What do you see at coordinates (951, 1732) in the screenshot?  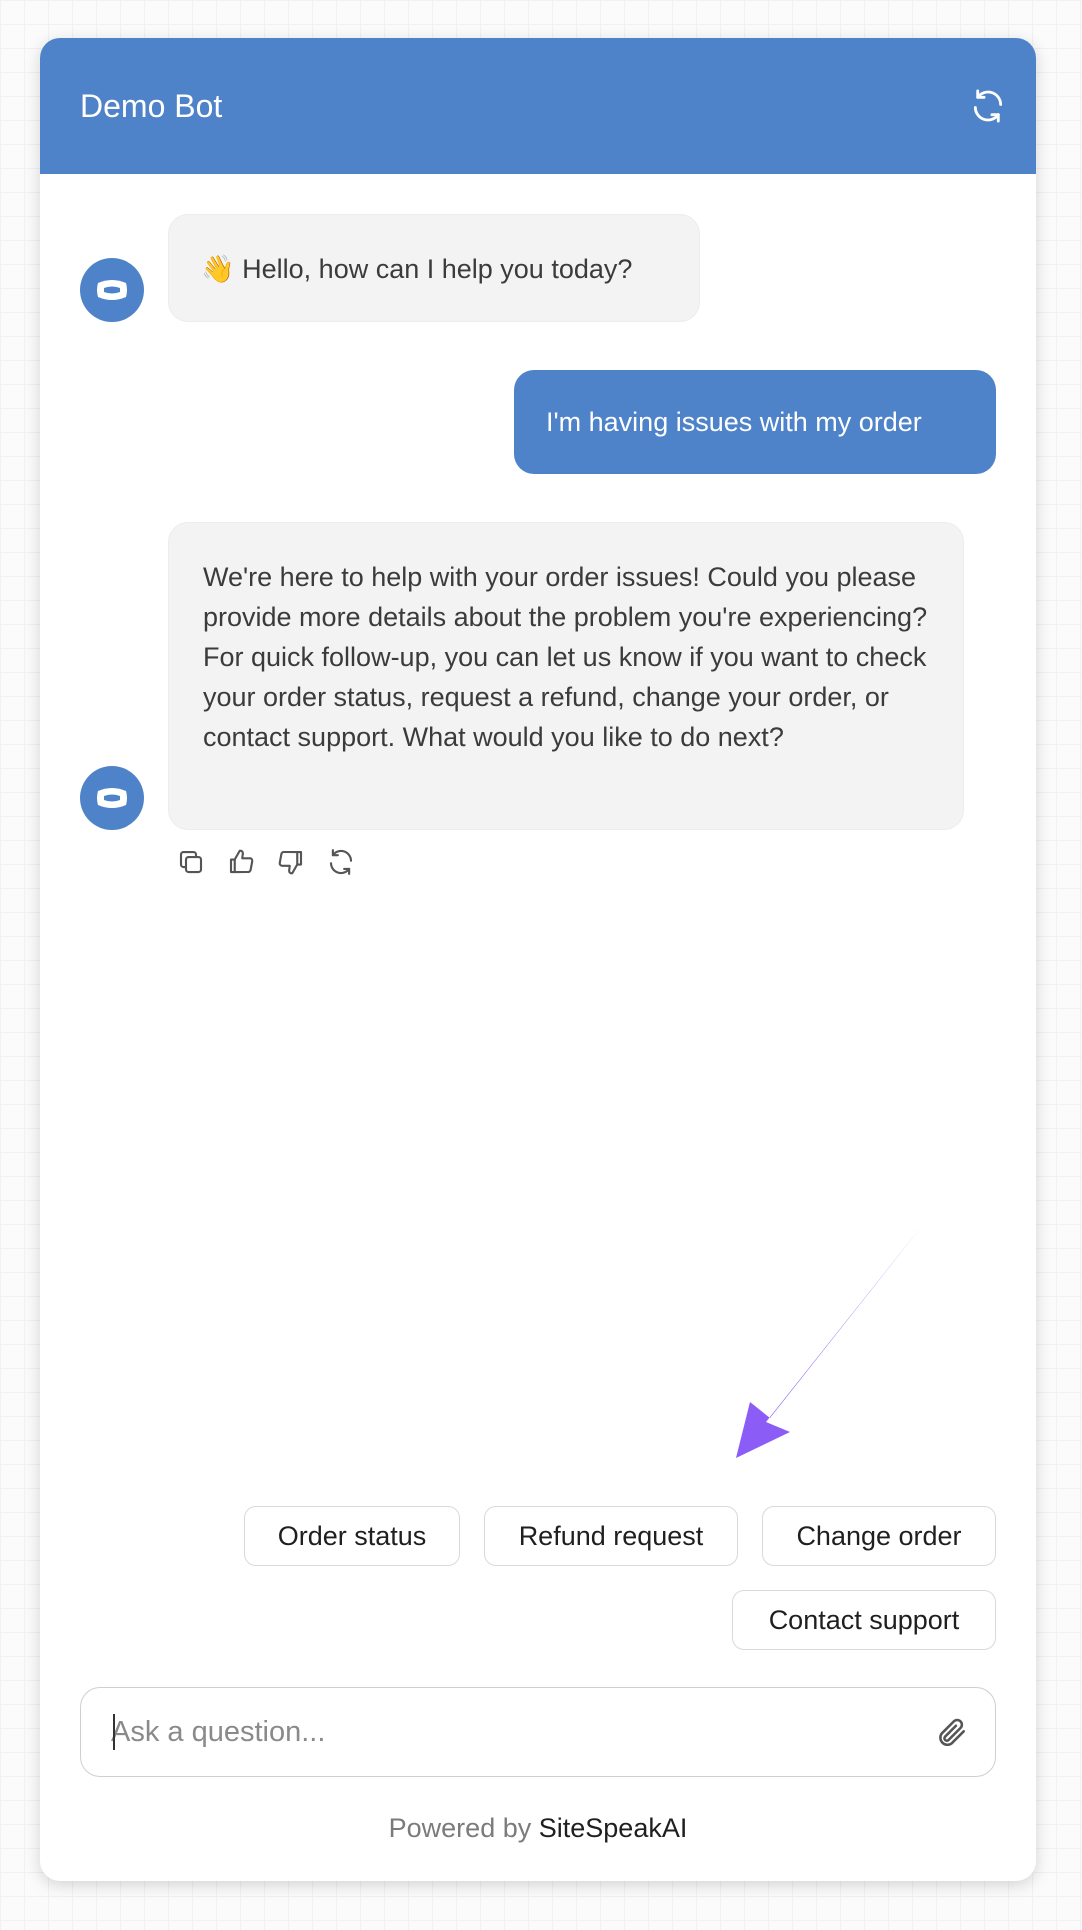 I see `paperclip-icon` at bounding box center [951, 1732].